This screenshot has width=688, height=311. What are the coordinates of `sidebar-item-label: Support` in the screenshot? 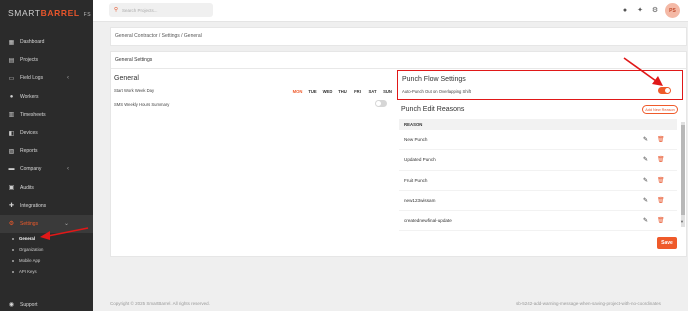 It's located at (29, 304).